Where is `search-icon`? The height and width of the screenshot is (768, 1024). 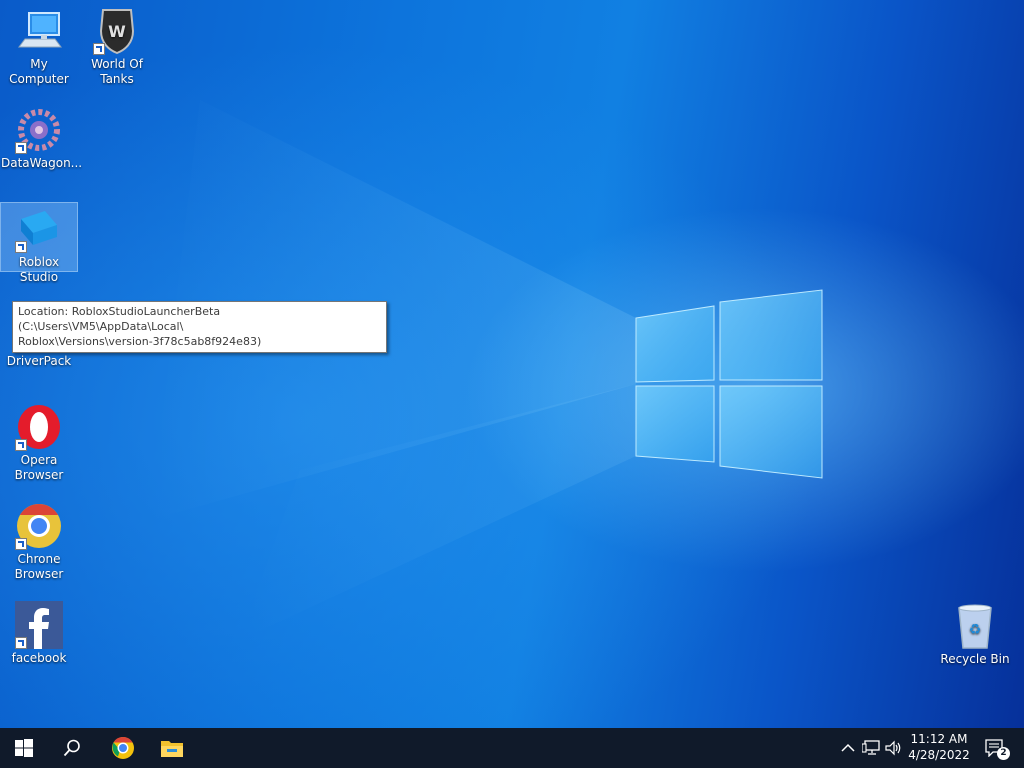
search-icon is located at coordinates (71, 748).